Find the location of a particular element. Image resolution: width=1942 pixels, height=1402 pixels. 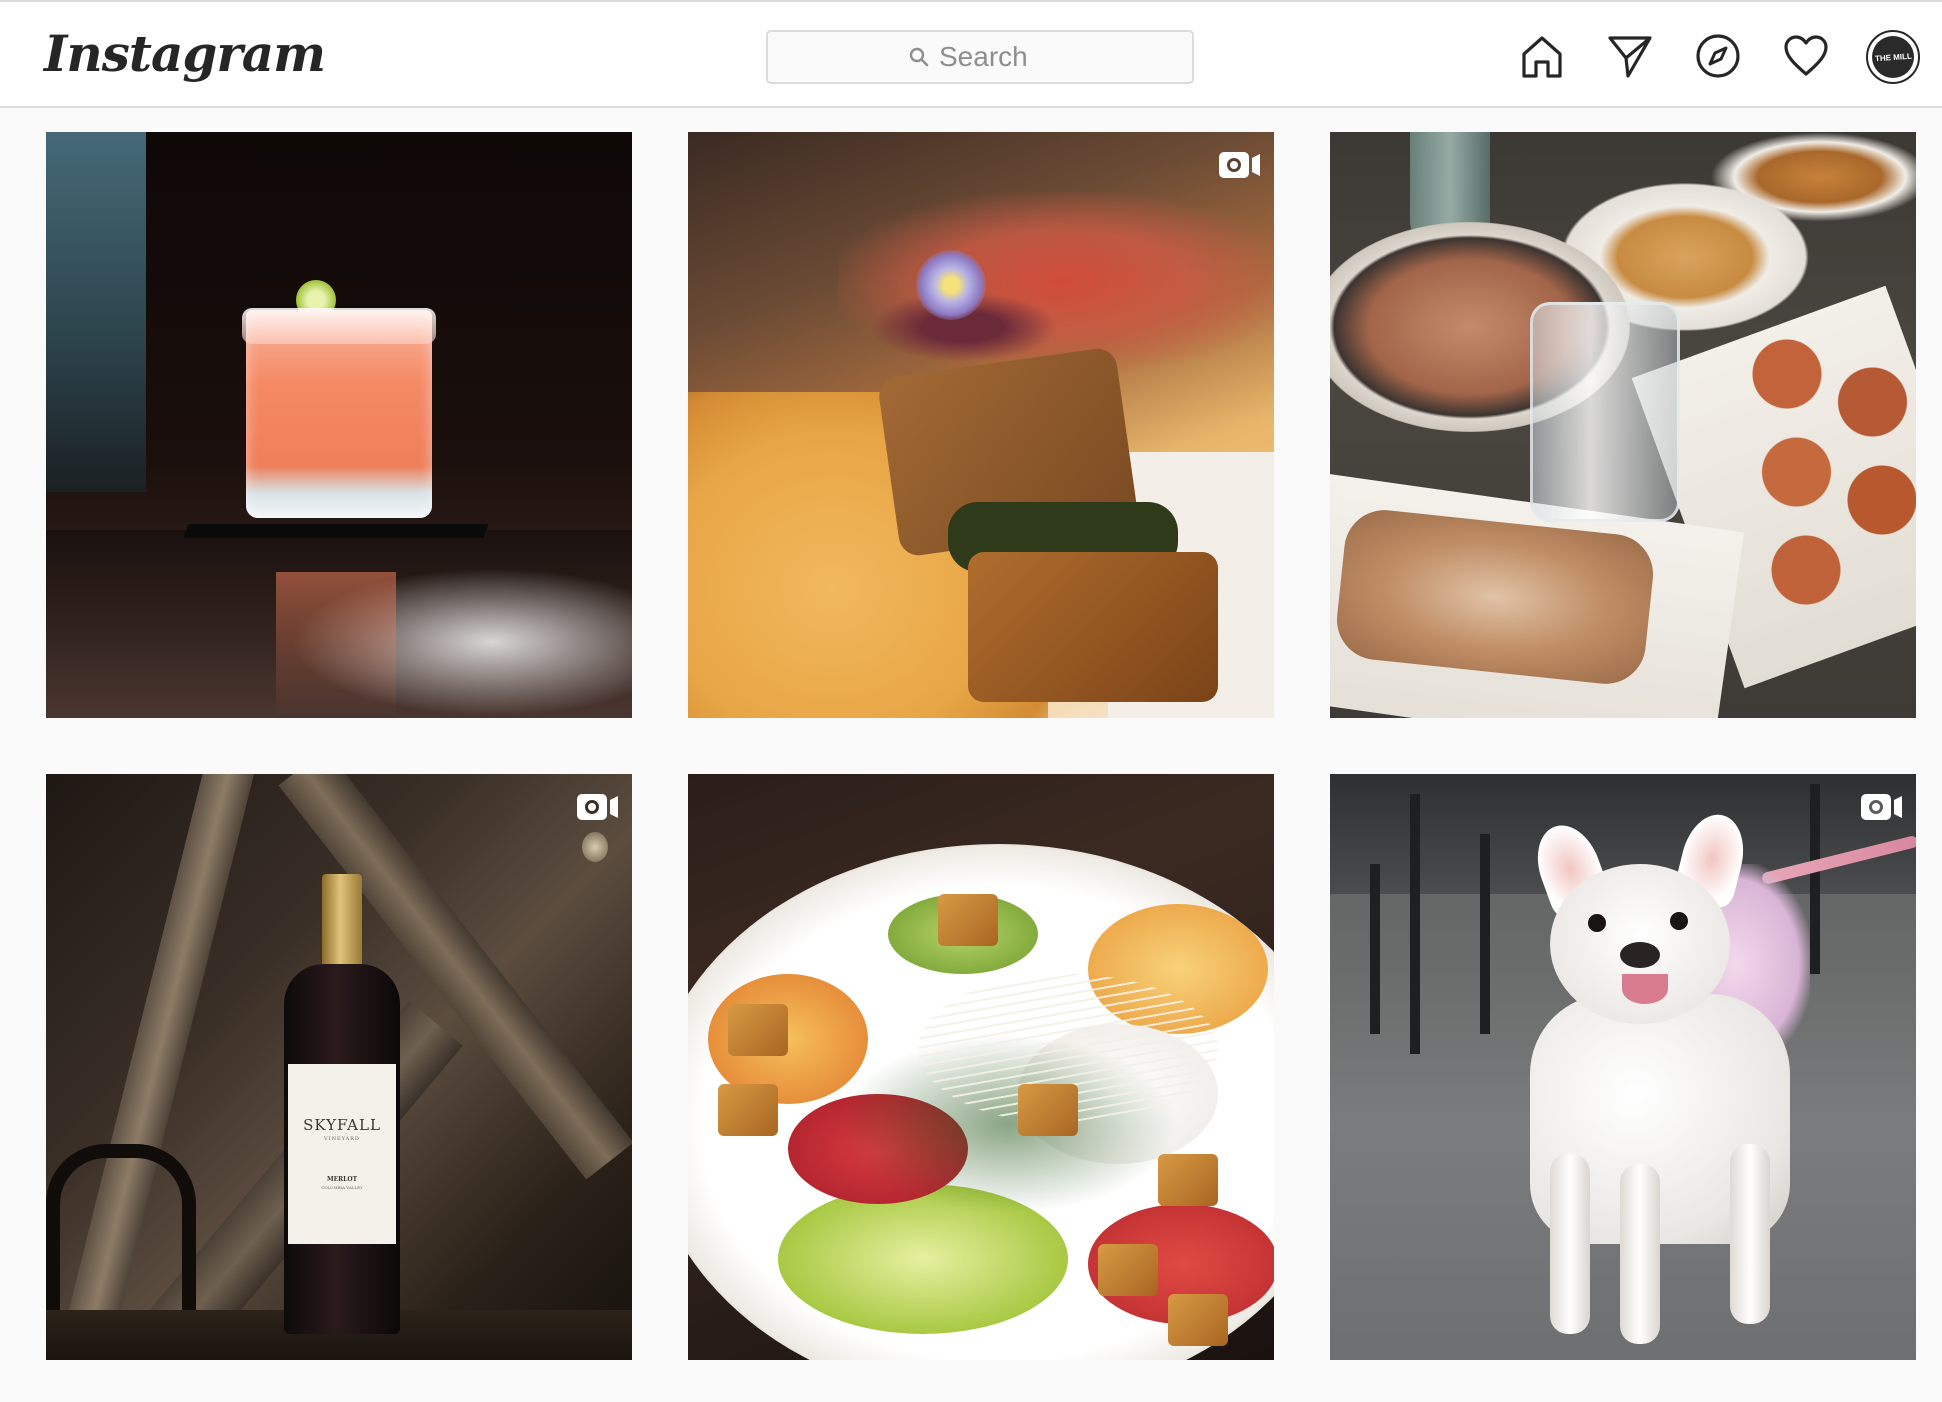

avatar-text: THE MILL is located at coordinates (1893, 57).